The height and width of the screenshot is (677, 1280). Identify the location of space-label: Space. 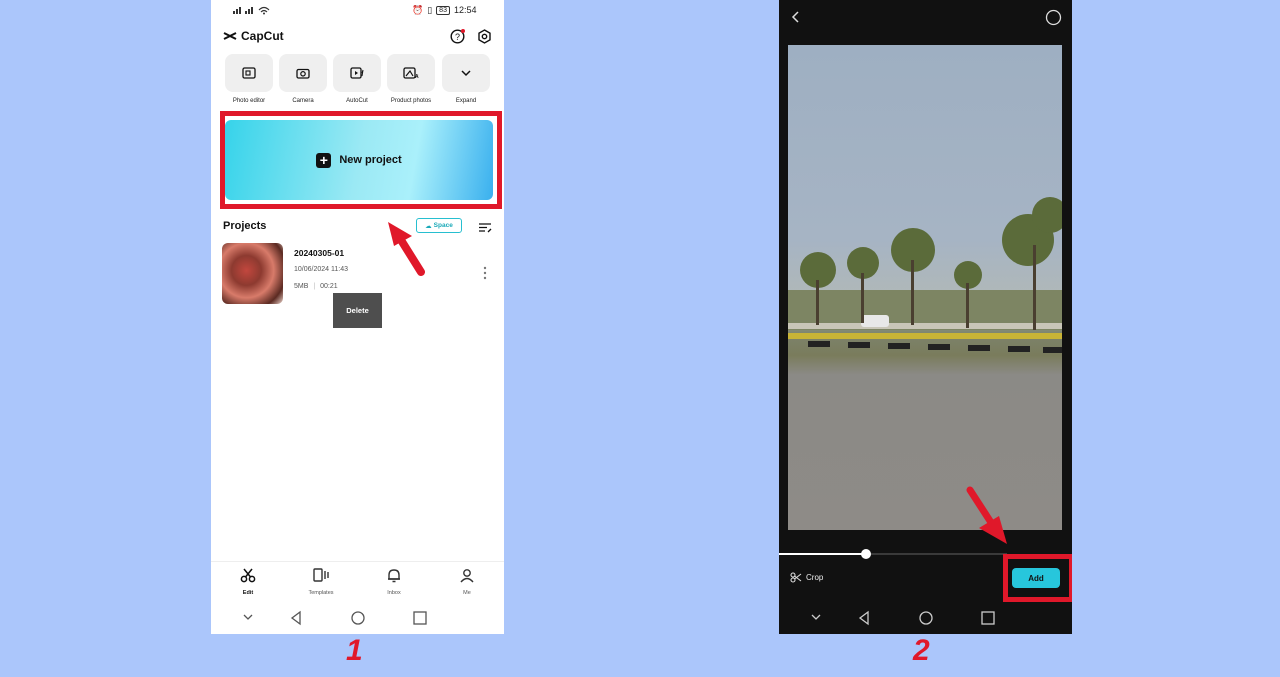
(443, 225).